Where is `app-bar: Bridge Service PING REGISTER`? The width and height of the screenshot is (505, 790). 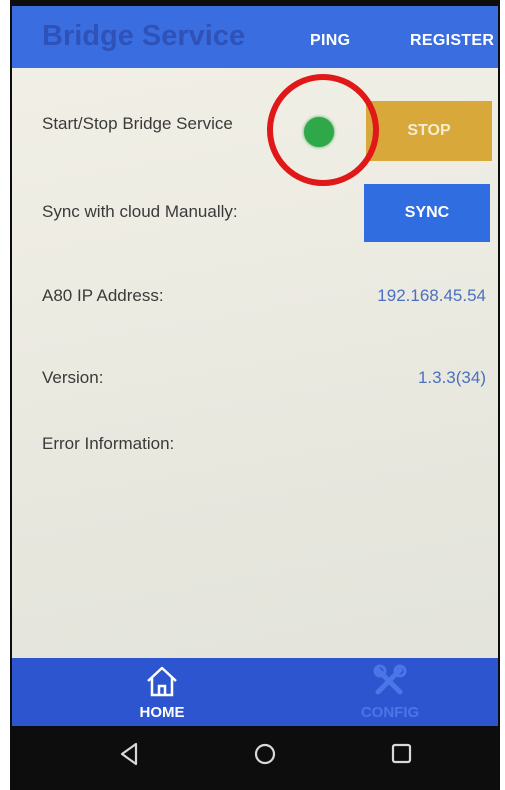
app-bar: Bridge Service PING REGISTER is located at coordinates (255, 37).